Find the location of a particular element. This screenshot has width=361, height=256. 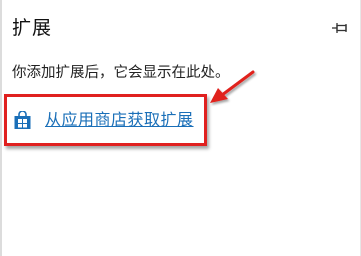

empty-extensions-message: 你添加扩展后，它会显示在此处。 is located at coordinates (121, 73).